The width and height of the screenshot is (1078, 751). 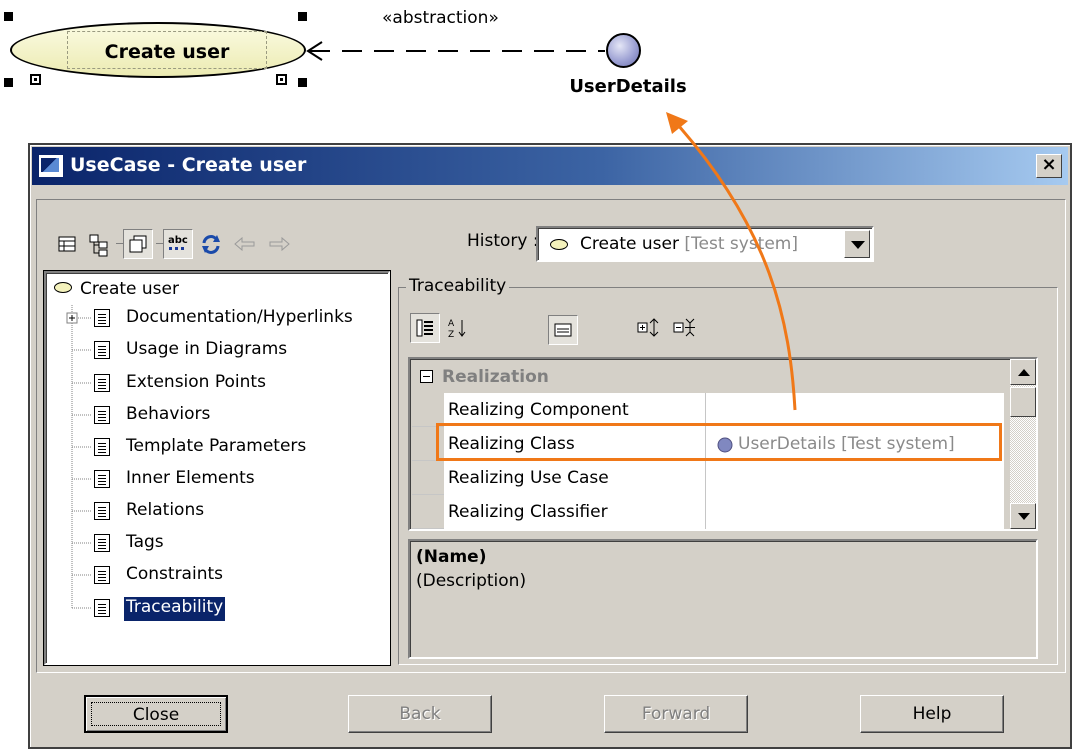 What do you see at coordinates (196, 384) in the screenshot?
I see `tree-item-extension-points: Extension Points` at bounding box center [196, 384].